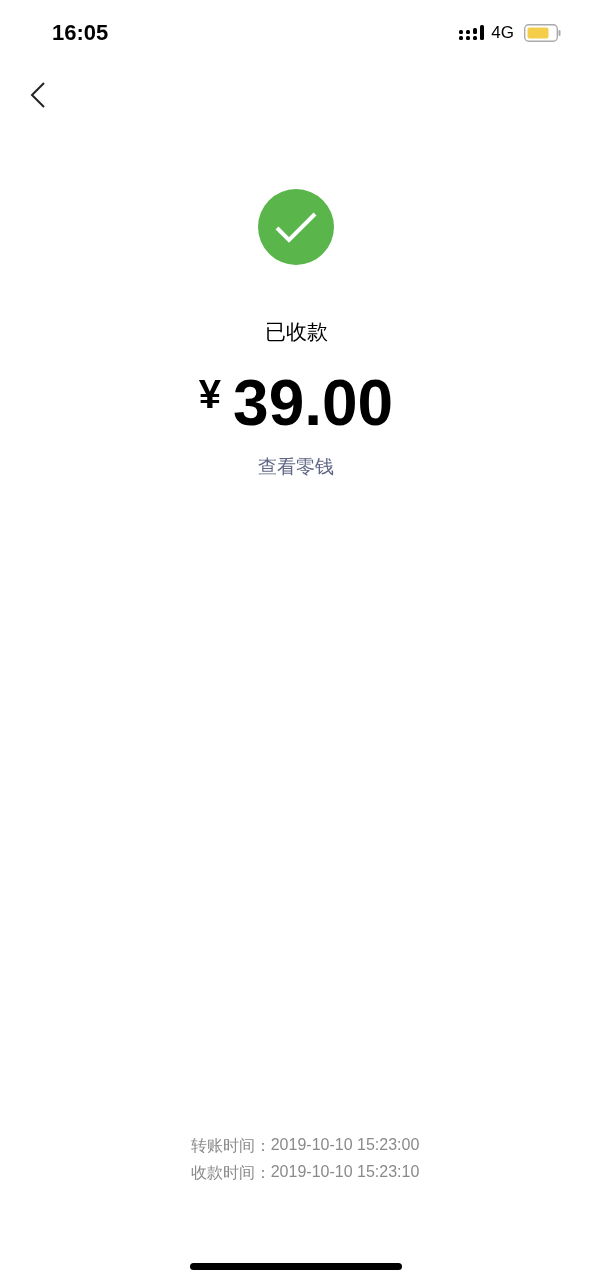 The height and width of the screenshot is (1280, 592). What do you see at coordinates (296, 227) in the screenshot?
I see `success-check-icon` at bounding box center [296, 227].